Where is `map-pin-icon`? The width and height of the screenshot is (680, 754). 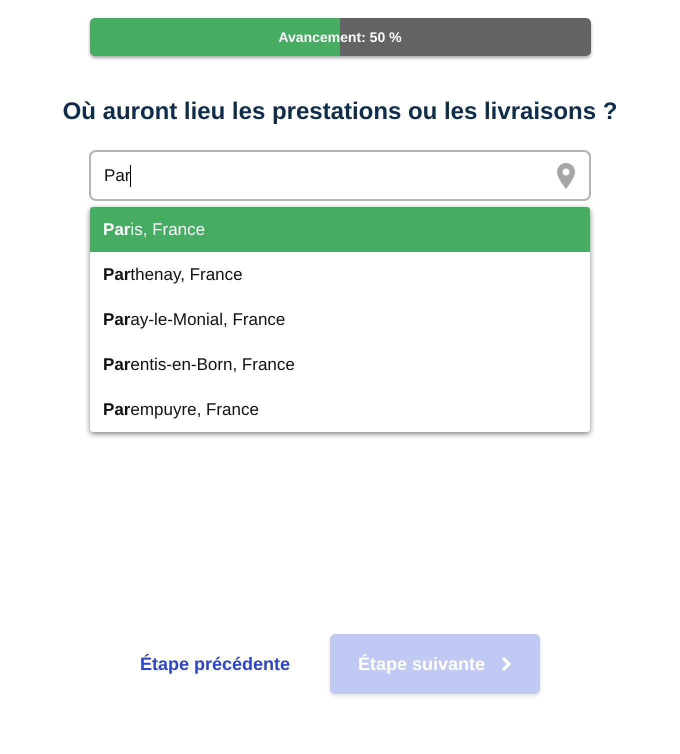
map-pin-icon is located at coordinates (566, 175).